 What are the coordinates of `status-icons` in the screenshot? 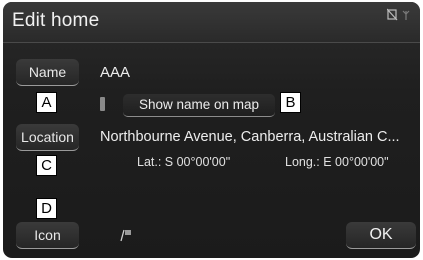 It's located at (399, 14).